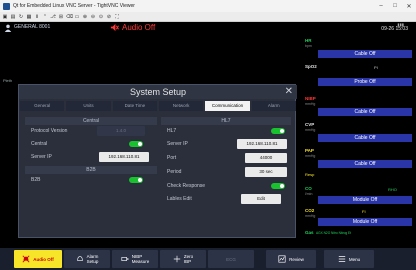  Describe the element at coordinates (359, 217) in the screenshot. I see `param-co2: CO2 mmHg FI Module Off` at that location.